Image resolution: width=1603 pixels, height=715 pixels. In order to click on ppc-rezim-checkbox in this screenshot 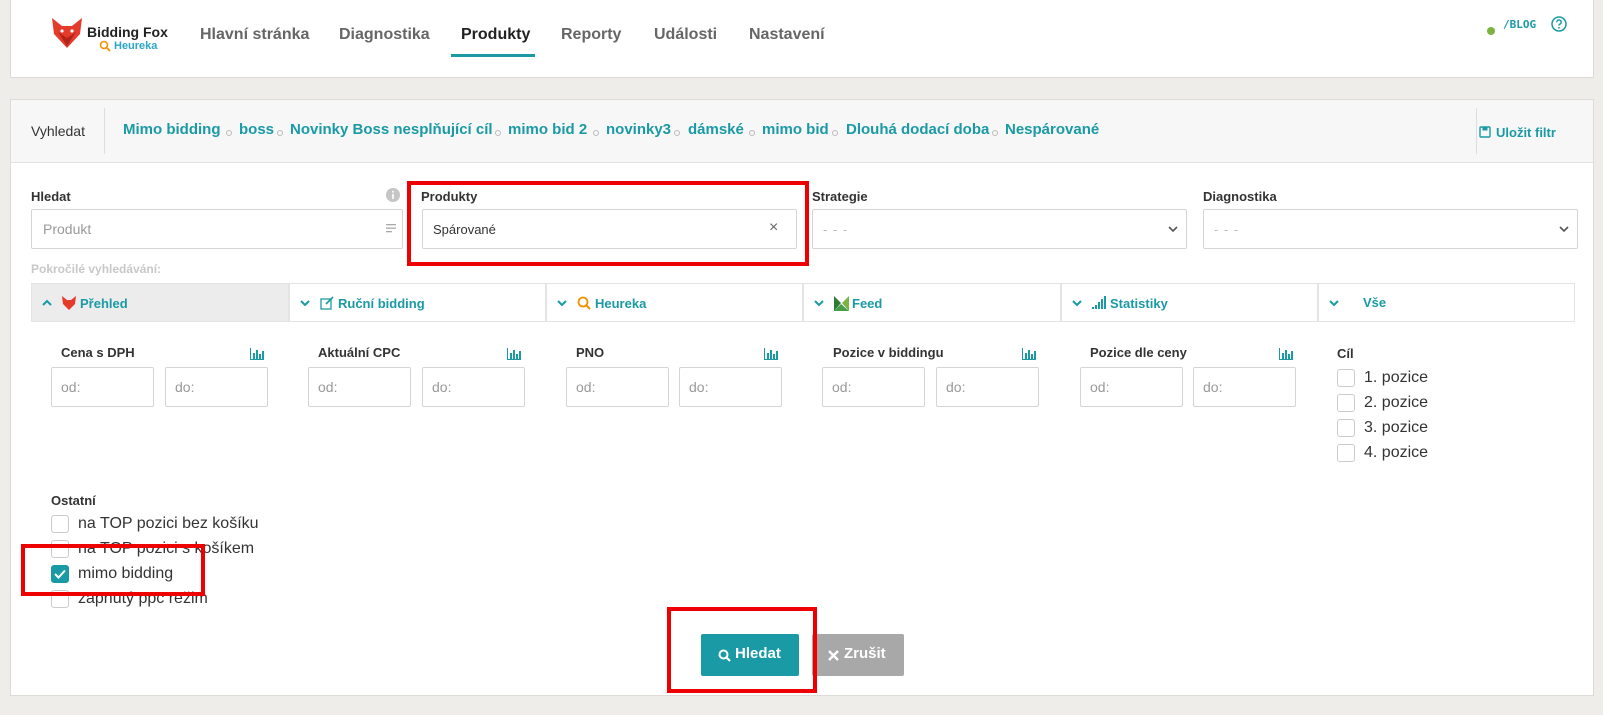, I will do `click(60, 599)`.